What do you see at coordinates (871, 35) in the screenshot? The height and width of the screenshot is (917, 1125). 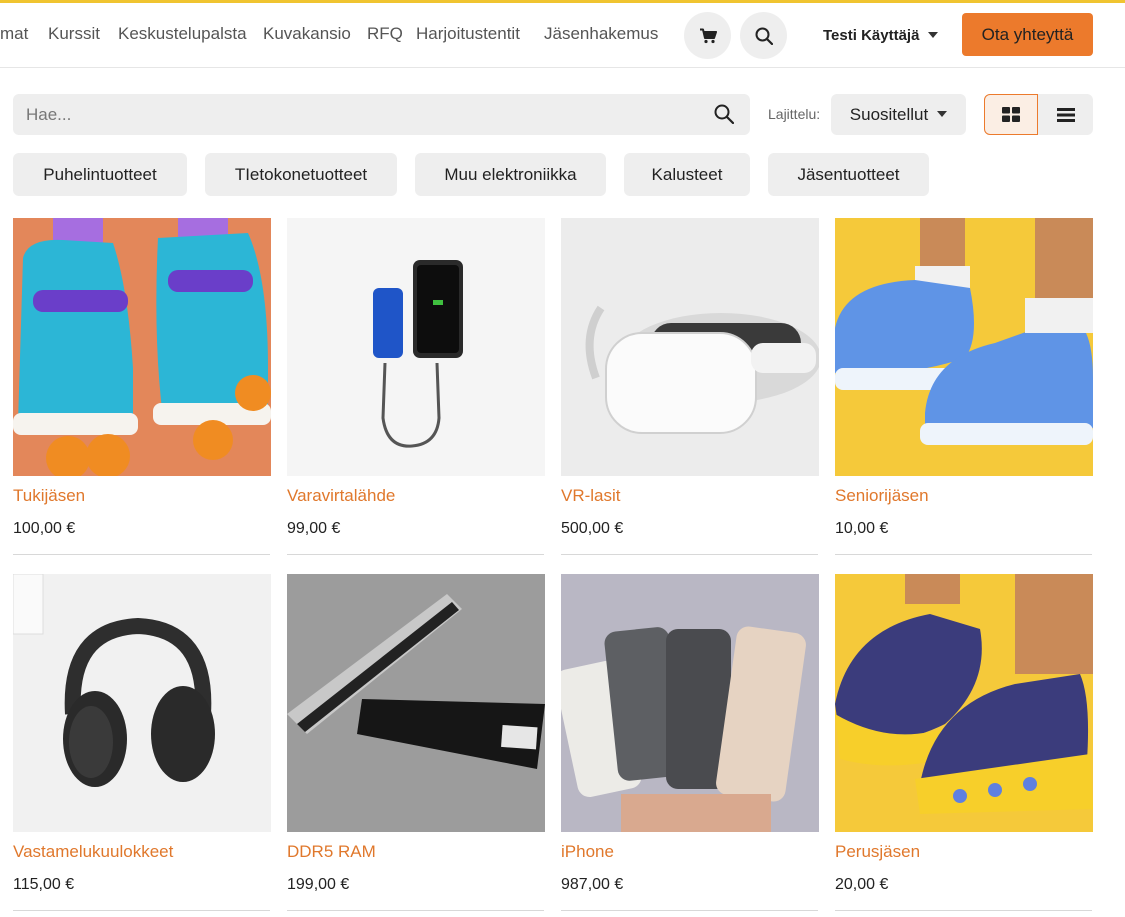 I see `user-name: Testi Käyttäjä` at bounding box center [871, 35].